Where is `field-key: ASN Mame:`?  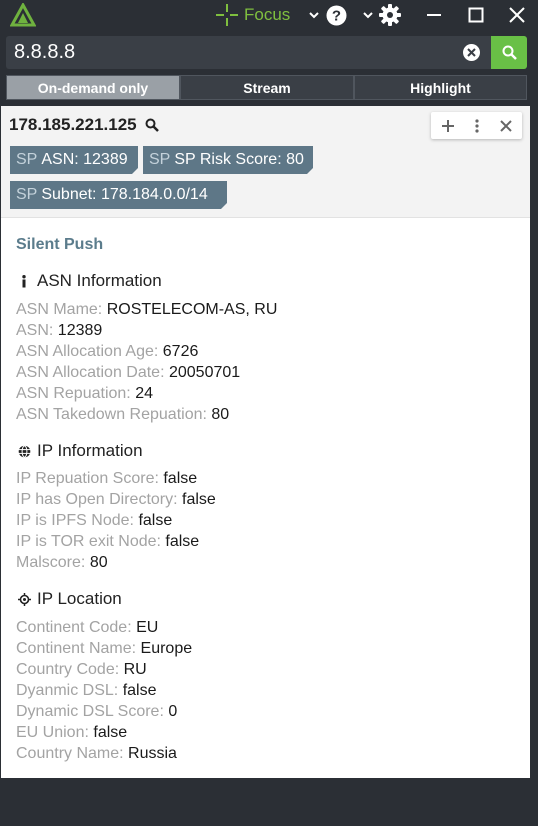 field-key: ASN Mame: is located at coordinates (59, 309).